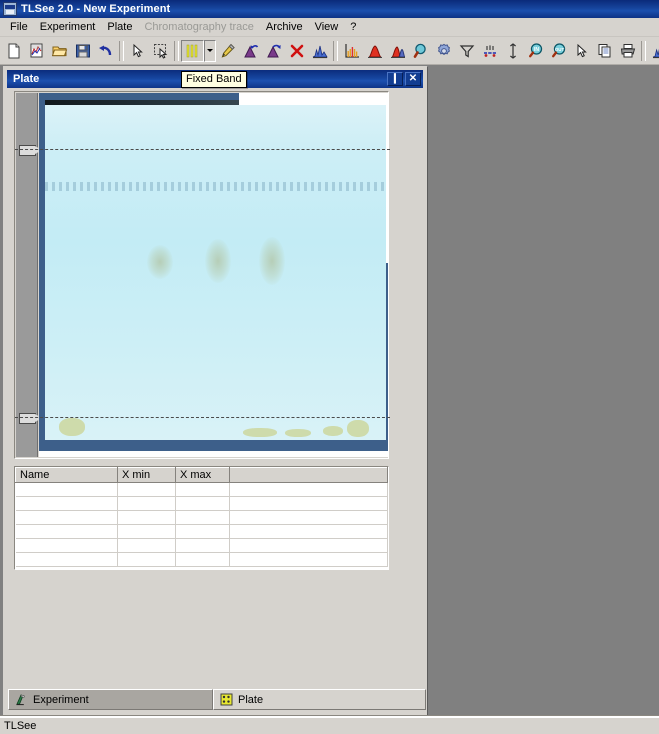 Image resolution: width=659 pixels, height=734 pixels. I want to click on blue-peaks-icon, so click(319, 51).